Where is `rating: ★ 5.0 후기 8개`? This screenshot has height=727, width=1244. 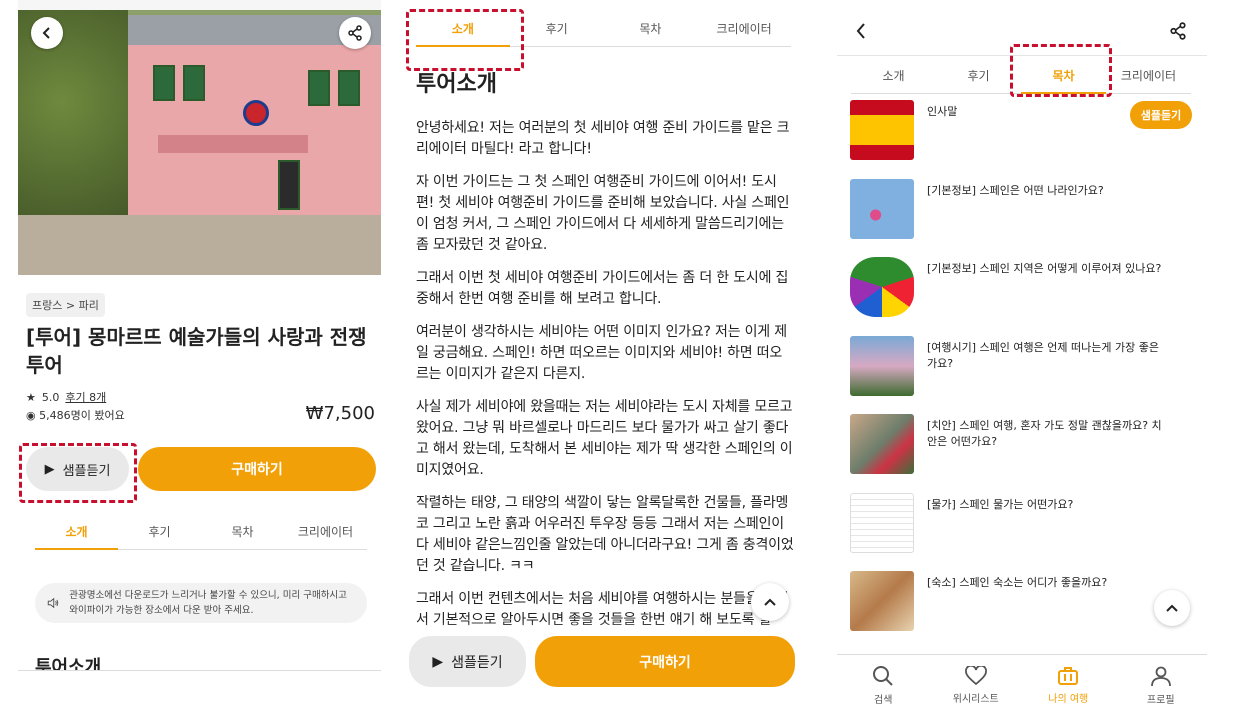
rating: ★ 5.0 후기 8개 is located at coordinates (66, 397).